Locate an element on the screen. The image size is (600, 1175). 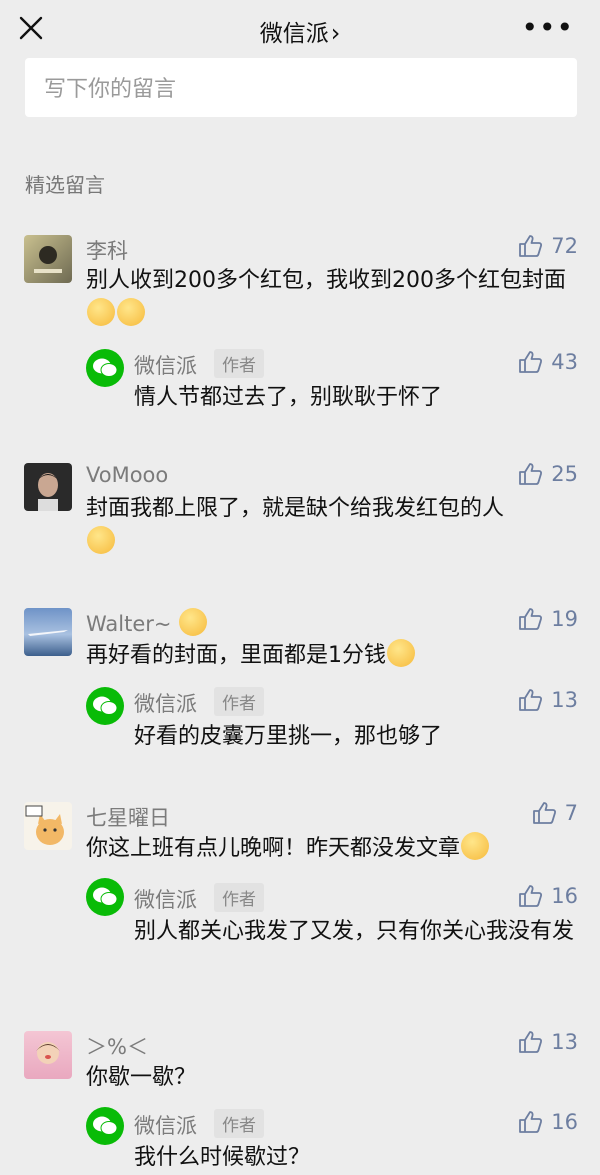
comment-input: 写下你的留言 is located at coordinates (301, 87).